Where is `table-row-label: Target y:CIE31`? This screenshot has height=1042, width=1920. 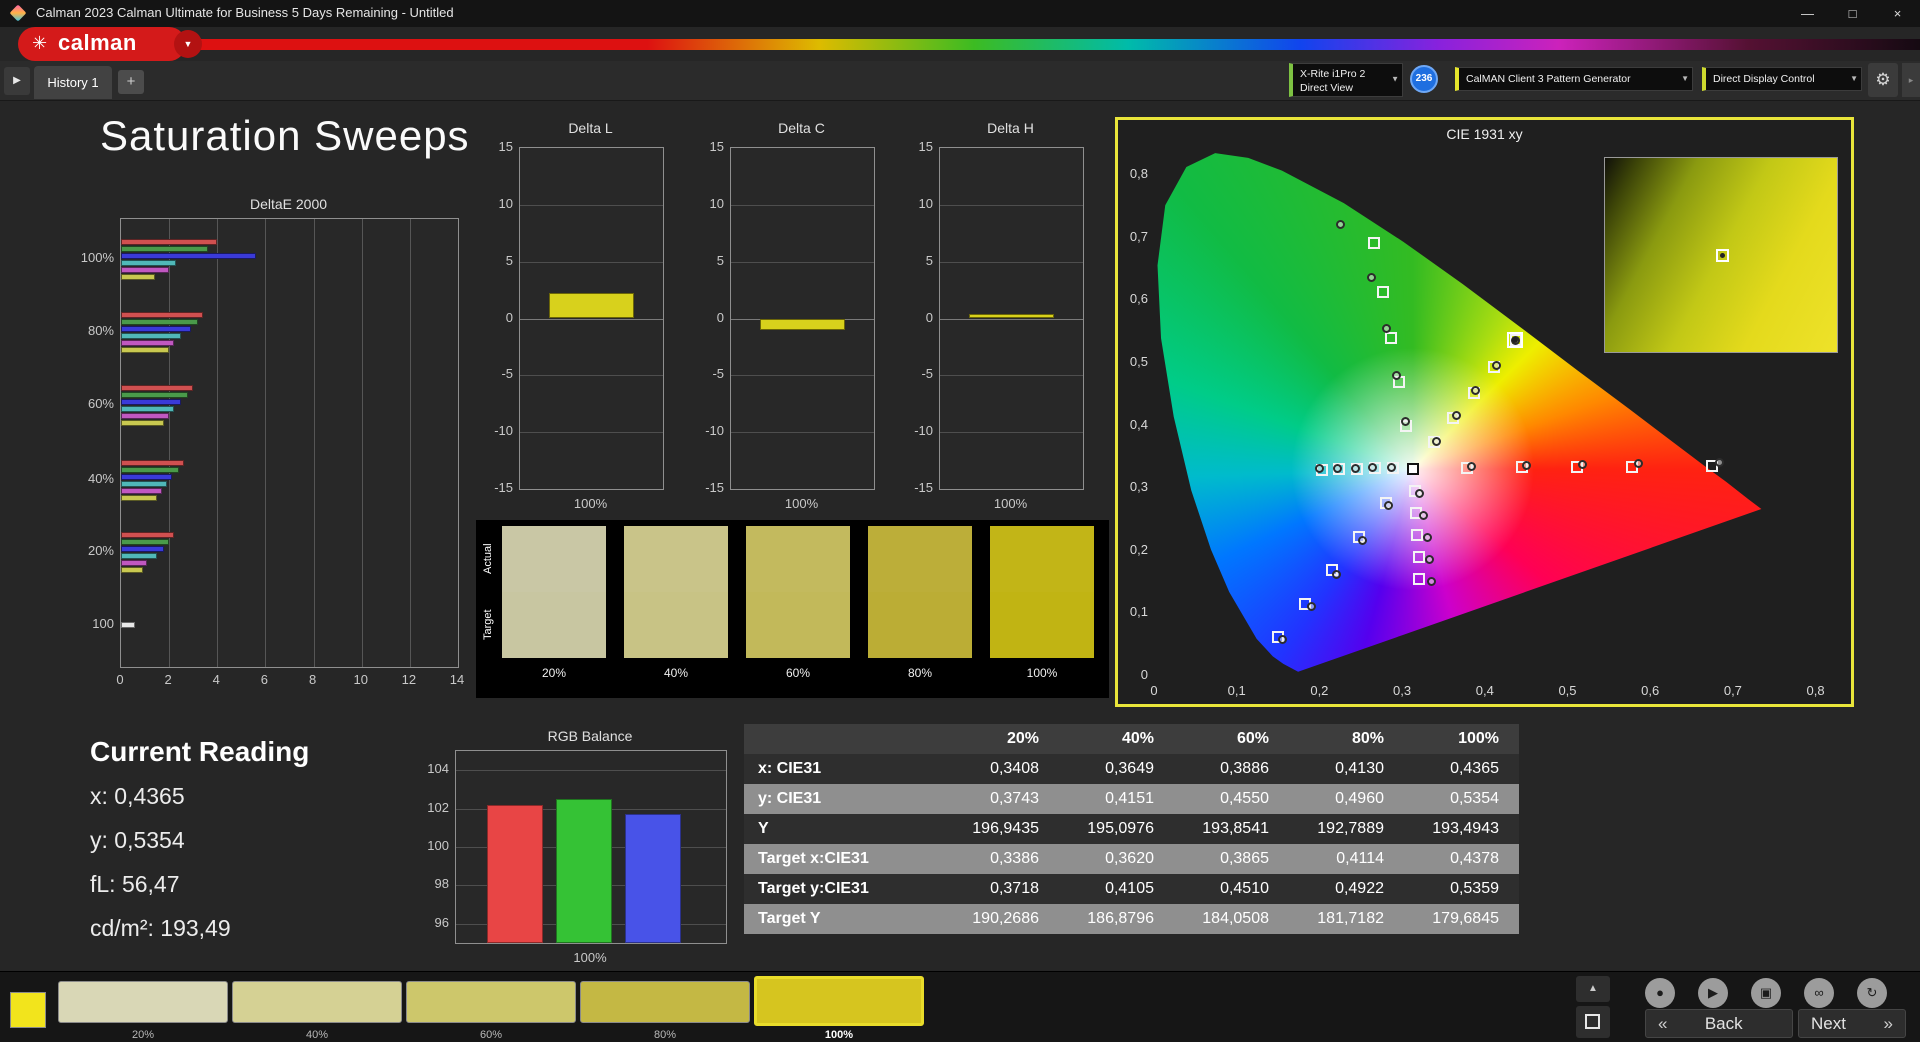 table-row-label: Target y:CIE31 is located at coordinates (813, 888).